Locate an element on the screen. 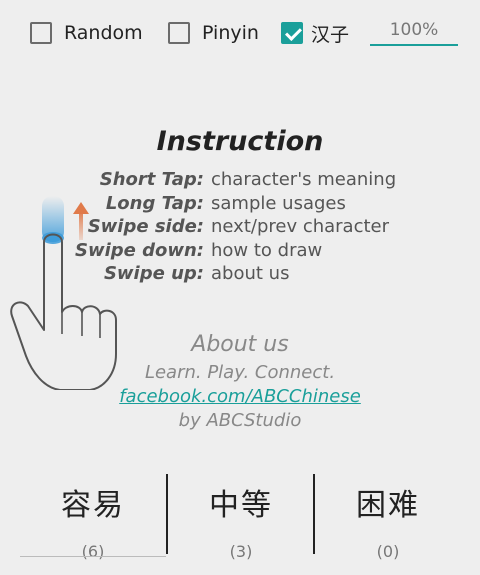  about-title: About us is located at coordinates (240, 344).